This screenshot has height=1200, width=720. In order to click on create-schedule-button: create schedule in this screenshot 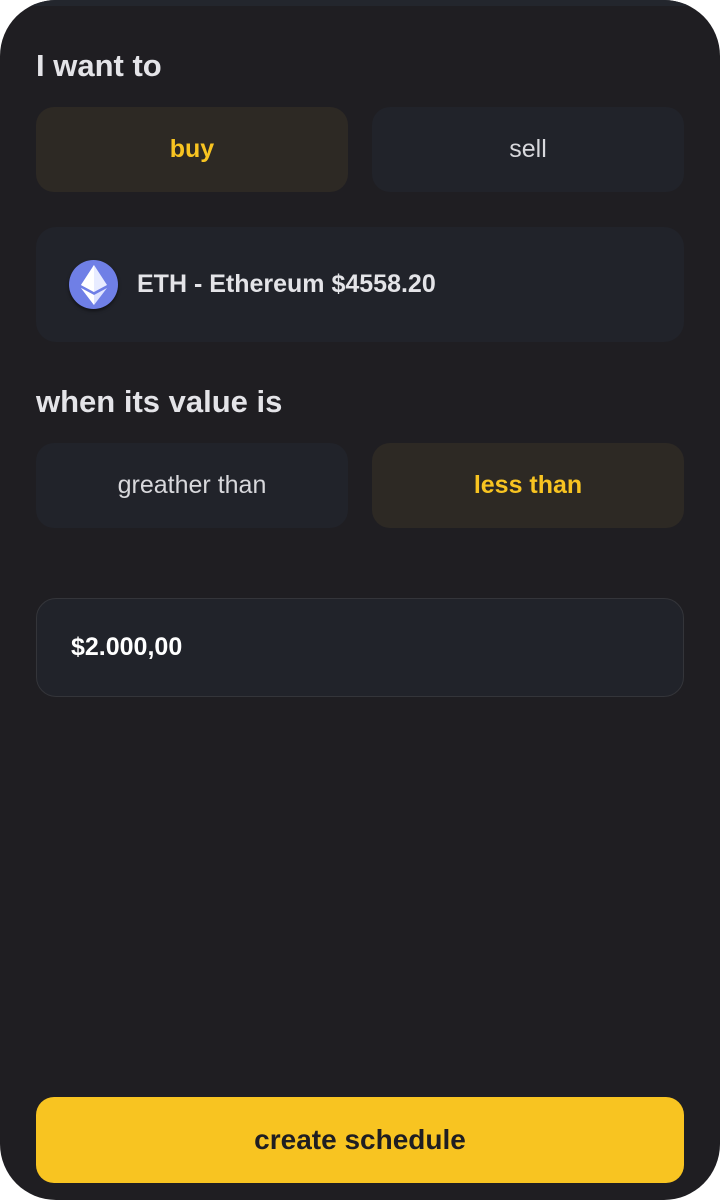, I will do `click(360, 1140)`.